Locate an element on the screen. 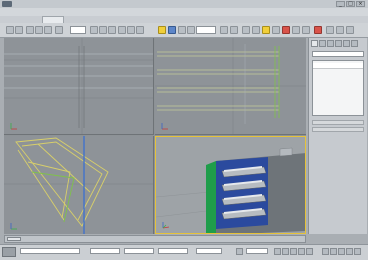  time-slider-thumb is located at coordinates (14, 239).